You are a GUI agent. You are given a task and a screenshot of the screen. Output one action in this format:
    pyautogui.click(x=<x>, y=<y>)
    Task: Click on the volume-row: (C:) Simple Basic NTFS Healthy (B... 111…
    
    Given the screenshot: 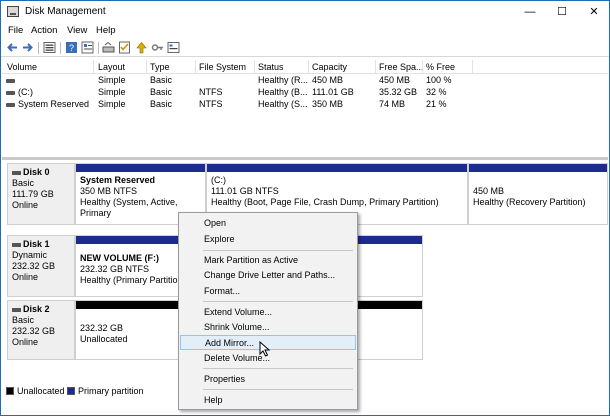 What is the action you would take?
    pyautogui.click(x=305, y=93)
    